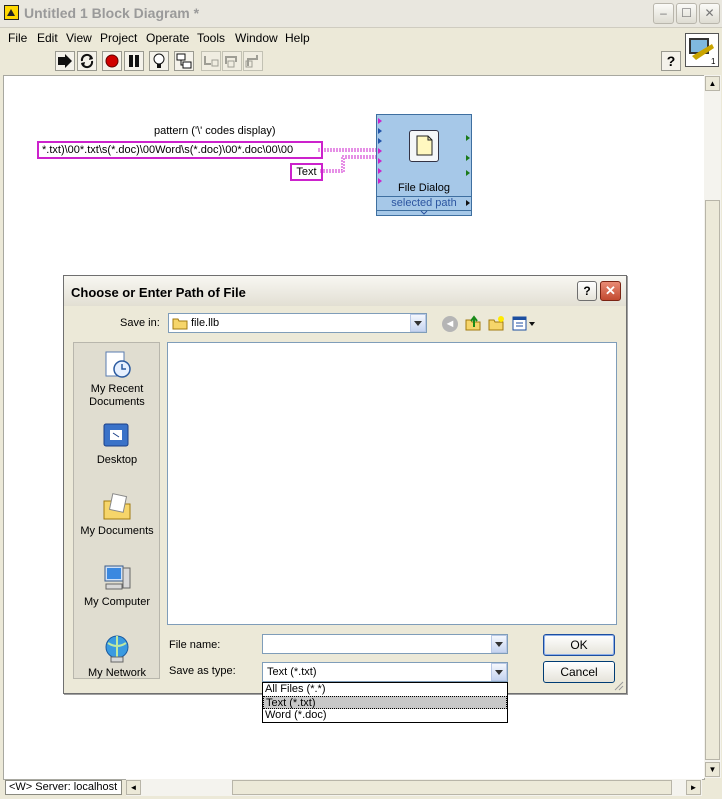 The height and width of the screenshot is (799, 722). What do you see at coordinates (385, 715) in the screenshot?
I see `type-option: Word (*.doc)` at bounding box center [385, 715].